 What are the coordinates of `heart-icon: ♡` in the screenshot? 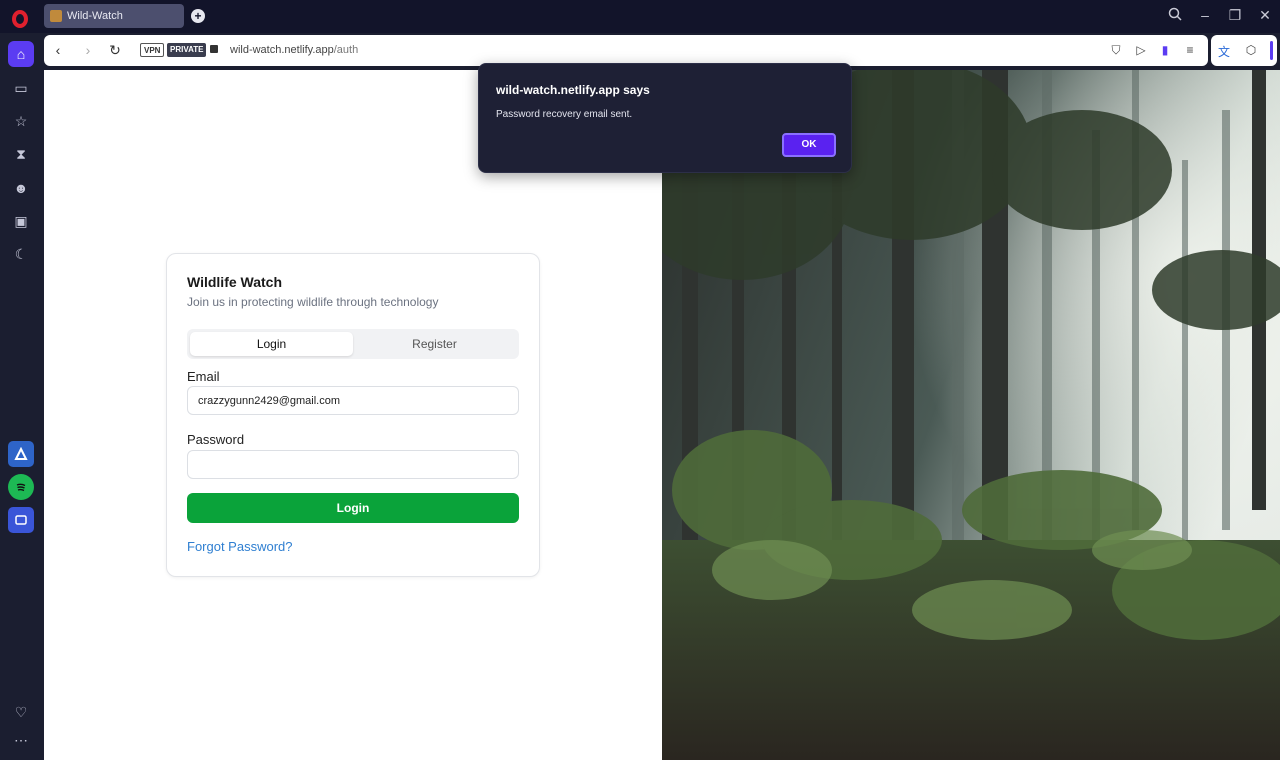 It's located at (21, 712).